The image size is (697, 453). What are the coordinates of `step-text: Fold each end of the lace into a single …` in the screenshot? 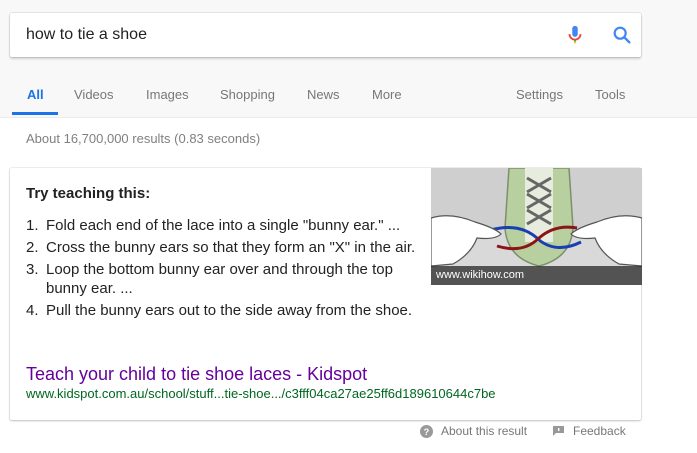 It's located at (223, 225).